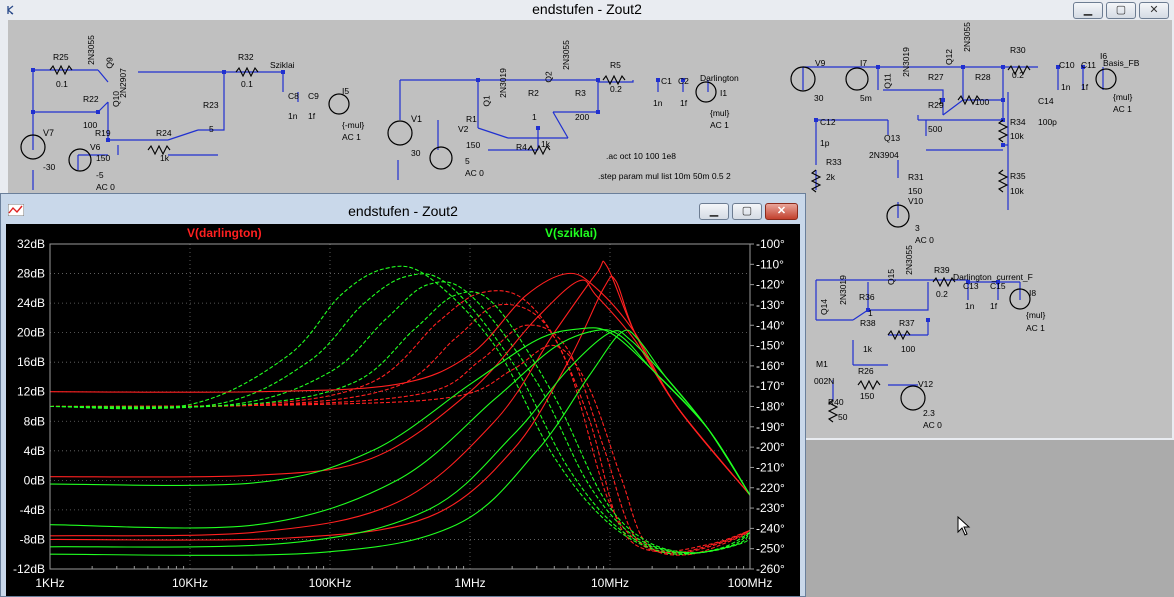  What do you see at coordinates (1018, 176) in the screenshot?
I see `label-R35: R35` at bounding box center [1018, 176].